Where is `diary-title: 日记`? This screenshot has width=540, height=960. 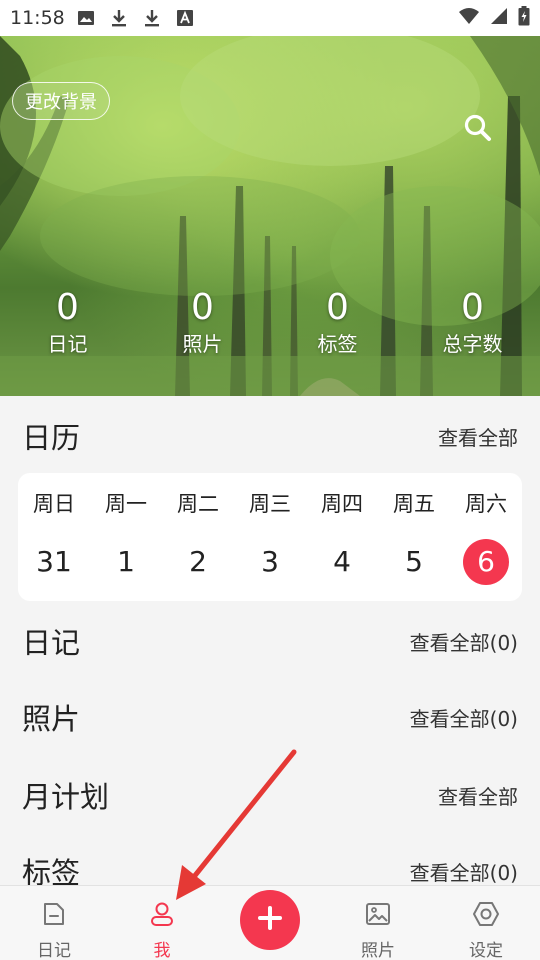
diary-title: 日记 is located at coordinates (51, 643).